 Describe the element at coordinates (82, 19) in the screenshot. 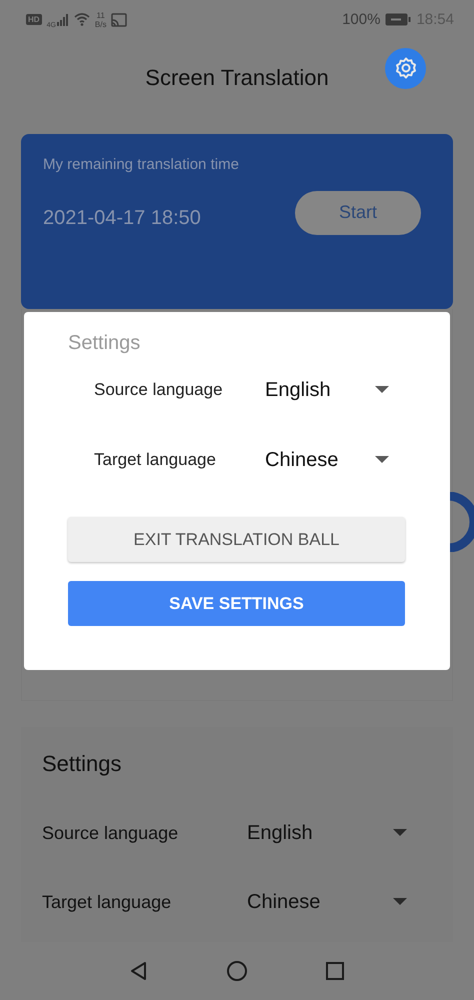

I see `wifi-icon` at that location.